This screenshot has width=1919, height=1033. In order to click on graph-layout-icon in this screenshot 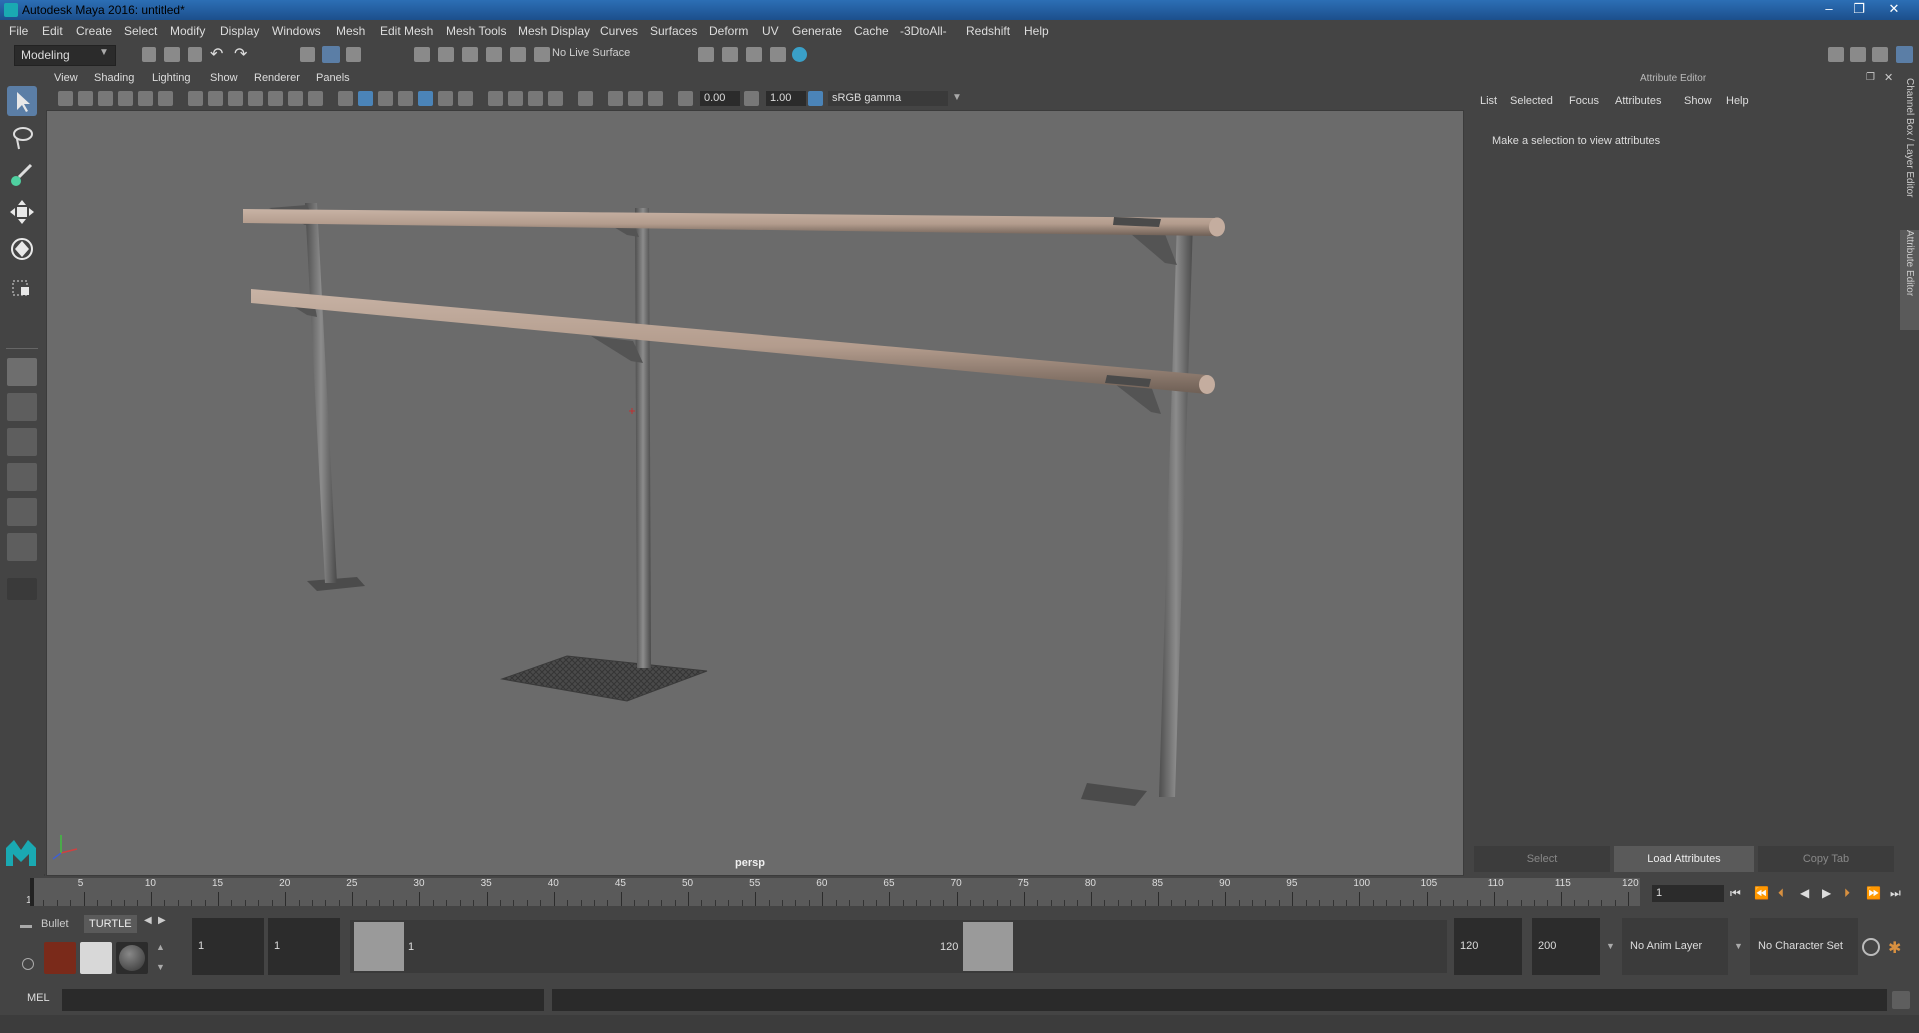, I will do `click(22, 547)`.